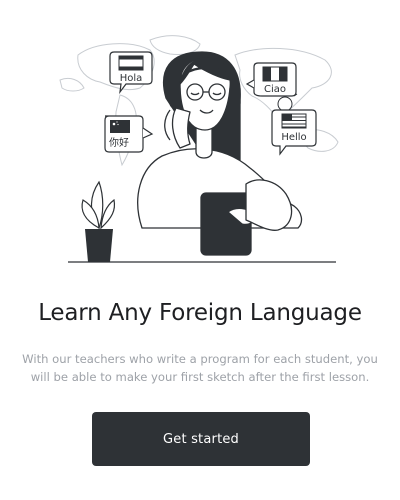 The image size is (400, 500). Describe the element at coordinates (275, 74) in the screenshot. I see `italy-flag-icon` at that location.